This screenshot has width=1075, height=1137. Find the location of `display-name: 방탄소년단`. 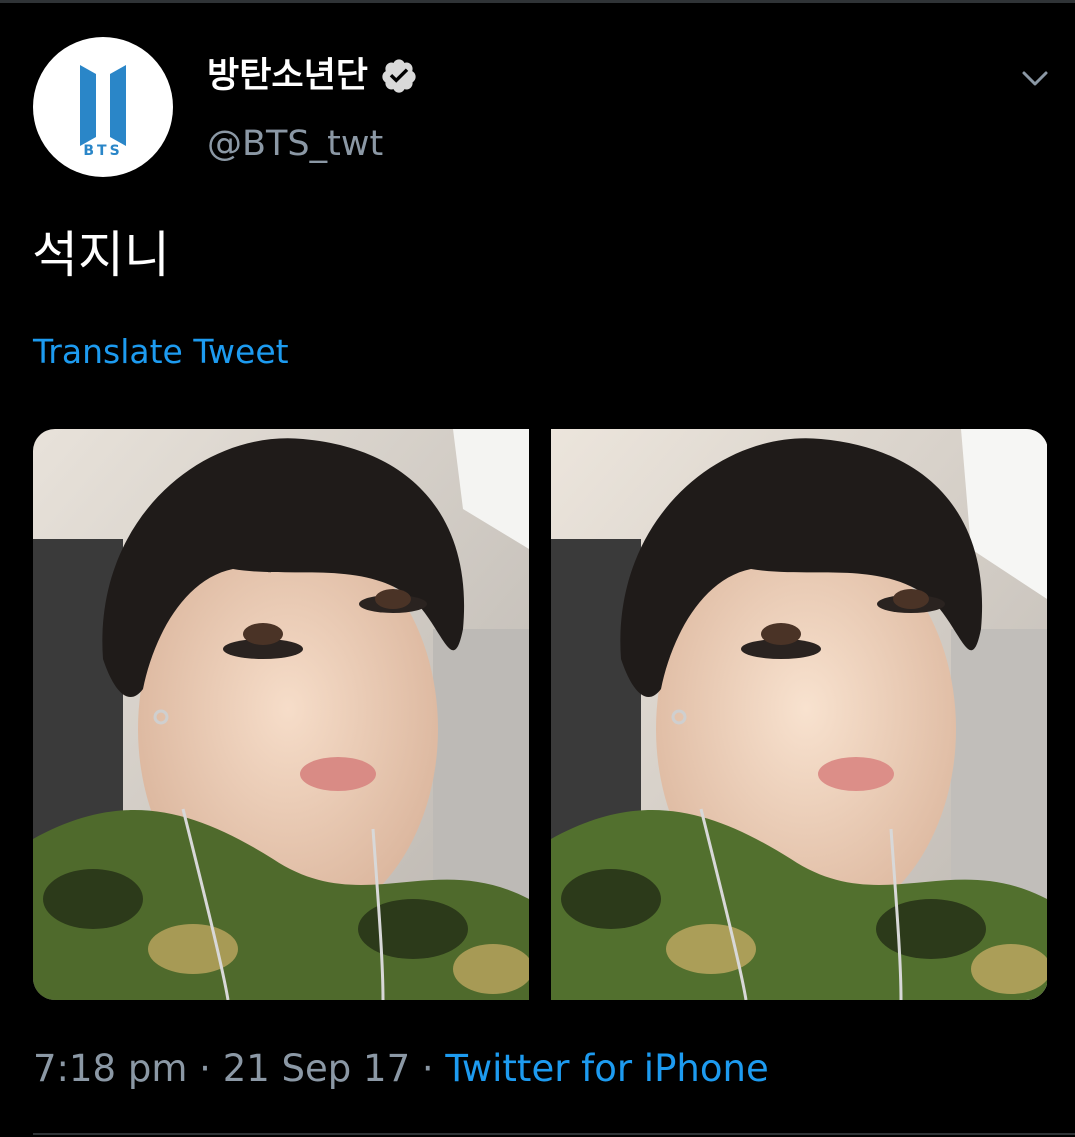

display-name: 방탄소년단 is located at coordinates (287, 76).